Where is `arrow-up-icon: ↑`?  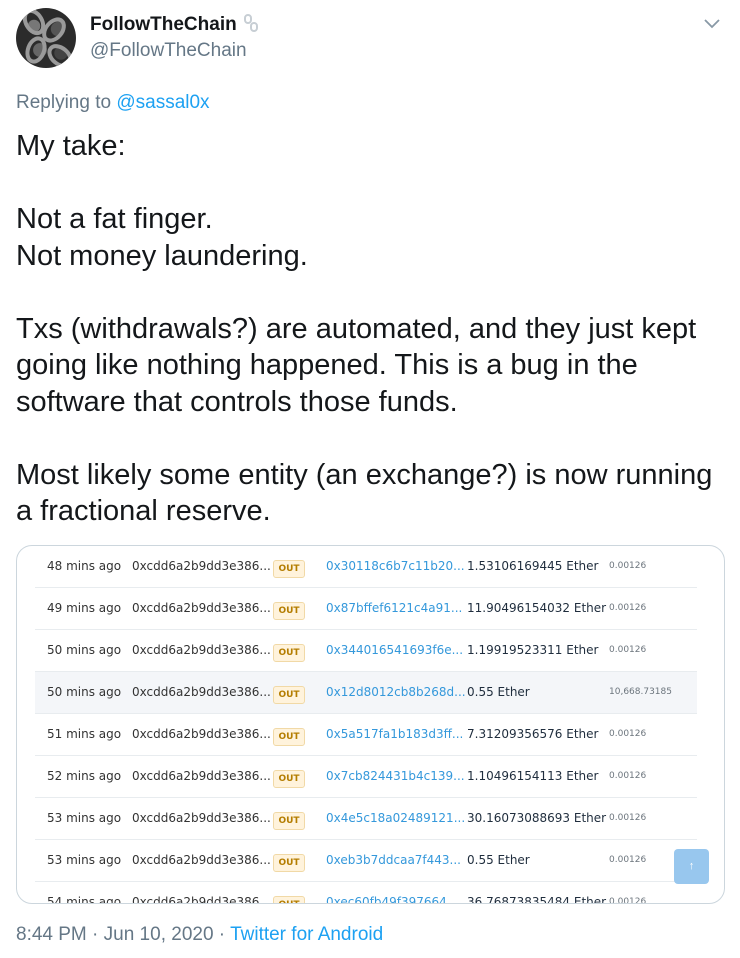 arrow-up-icon: ↑ is located at coordinates (691, 866).